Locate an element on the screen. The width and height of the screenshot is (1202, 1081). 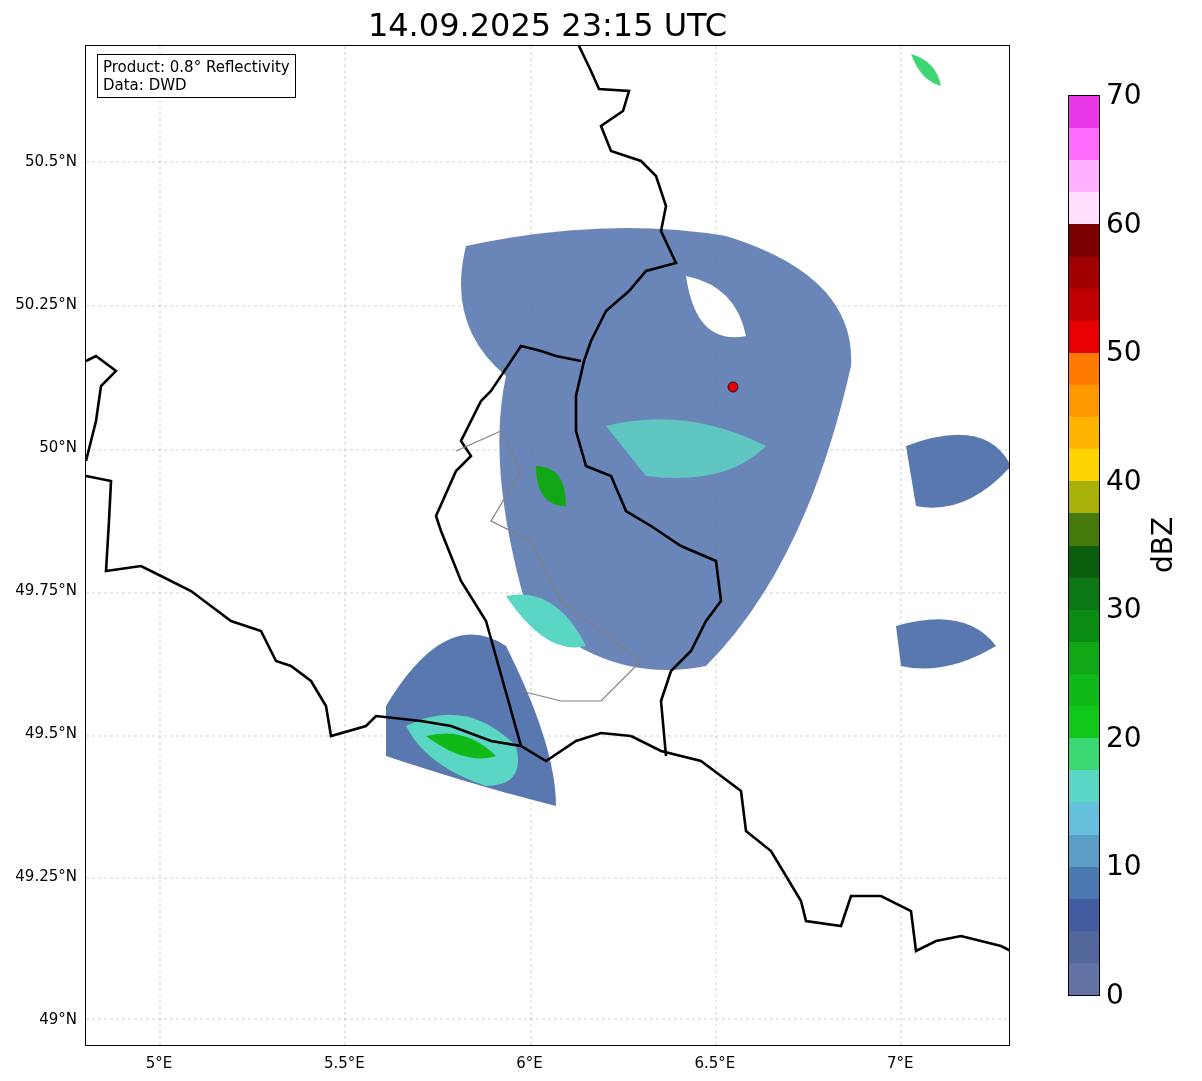
colorbar-tick-label: 30 is located at coordinates (1124, 609).